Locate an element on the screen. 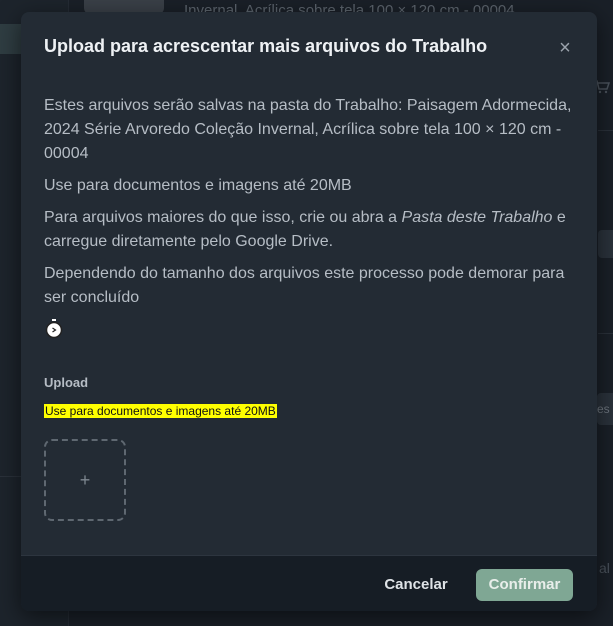 Image resolution: width=613 pixels, height=626 pixels. close-button: × is located at coordinates (565, 48).